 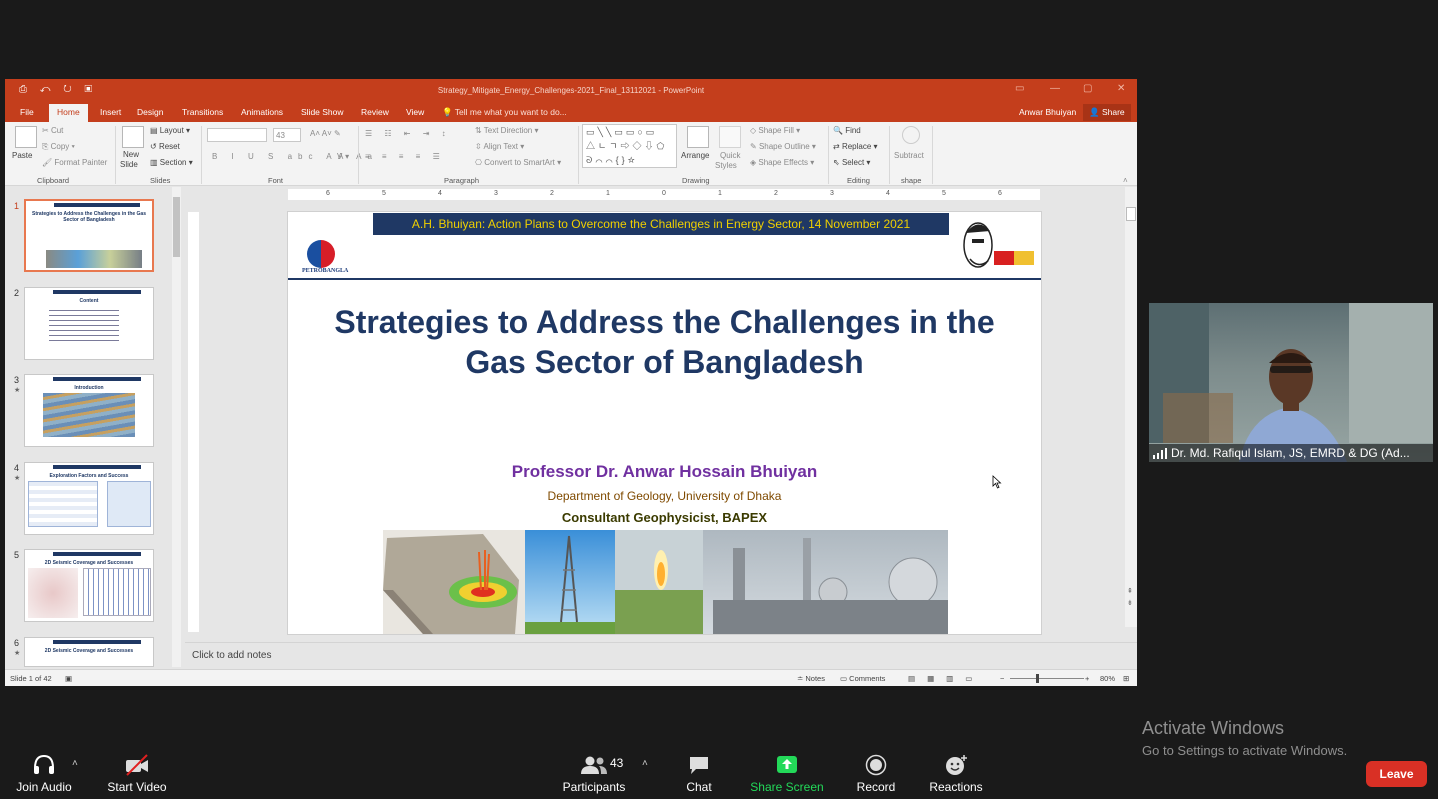 What do you see at coordinates (851, 162) in the screenshot?
I see `select-button: ⇖ Select ▾` at bounding box center [851, 162].